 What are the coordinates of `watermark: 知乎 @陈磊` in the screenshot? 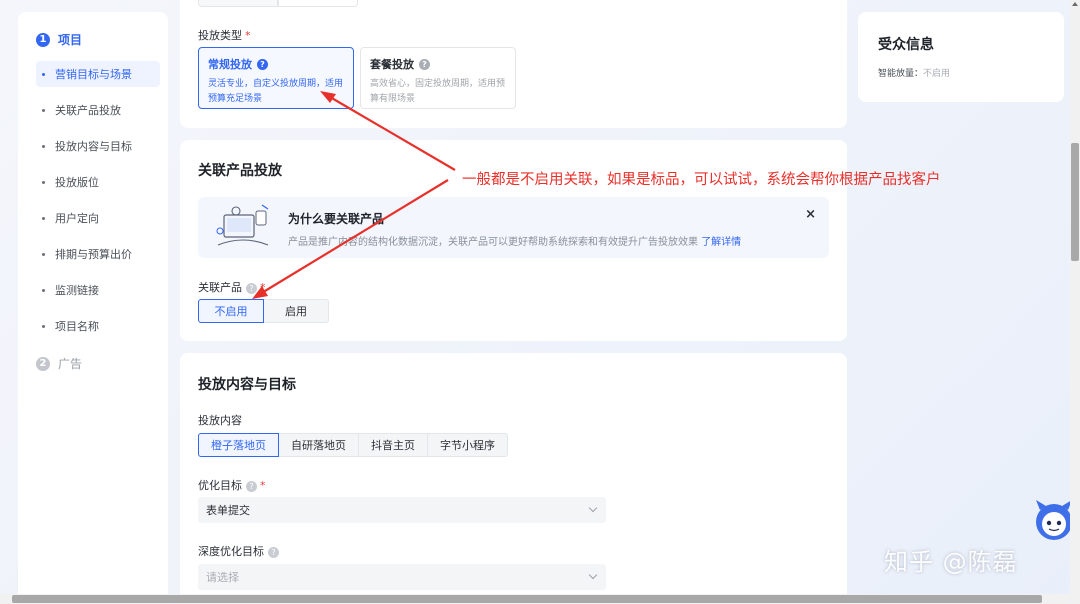 It's located at (951, 562).